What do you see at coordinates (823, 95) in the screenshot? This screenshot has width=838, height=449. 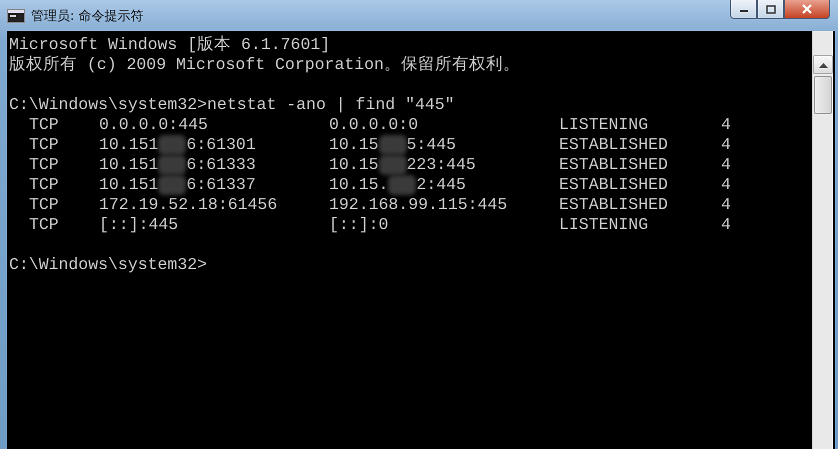 I see `scroll-thumb` at bounding box center [823, 95].